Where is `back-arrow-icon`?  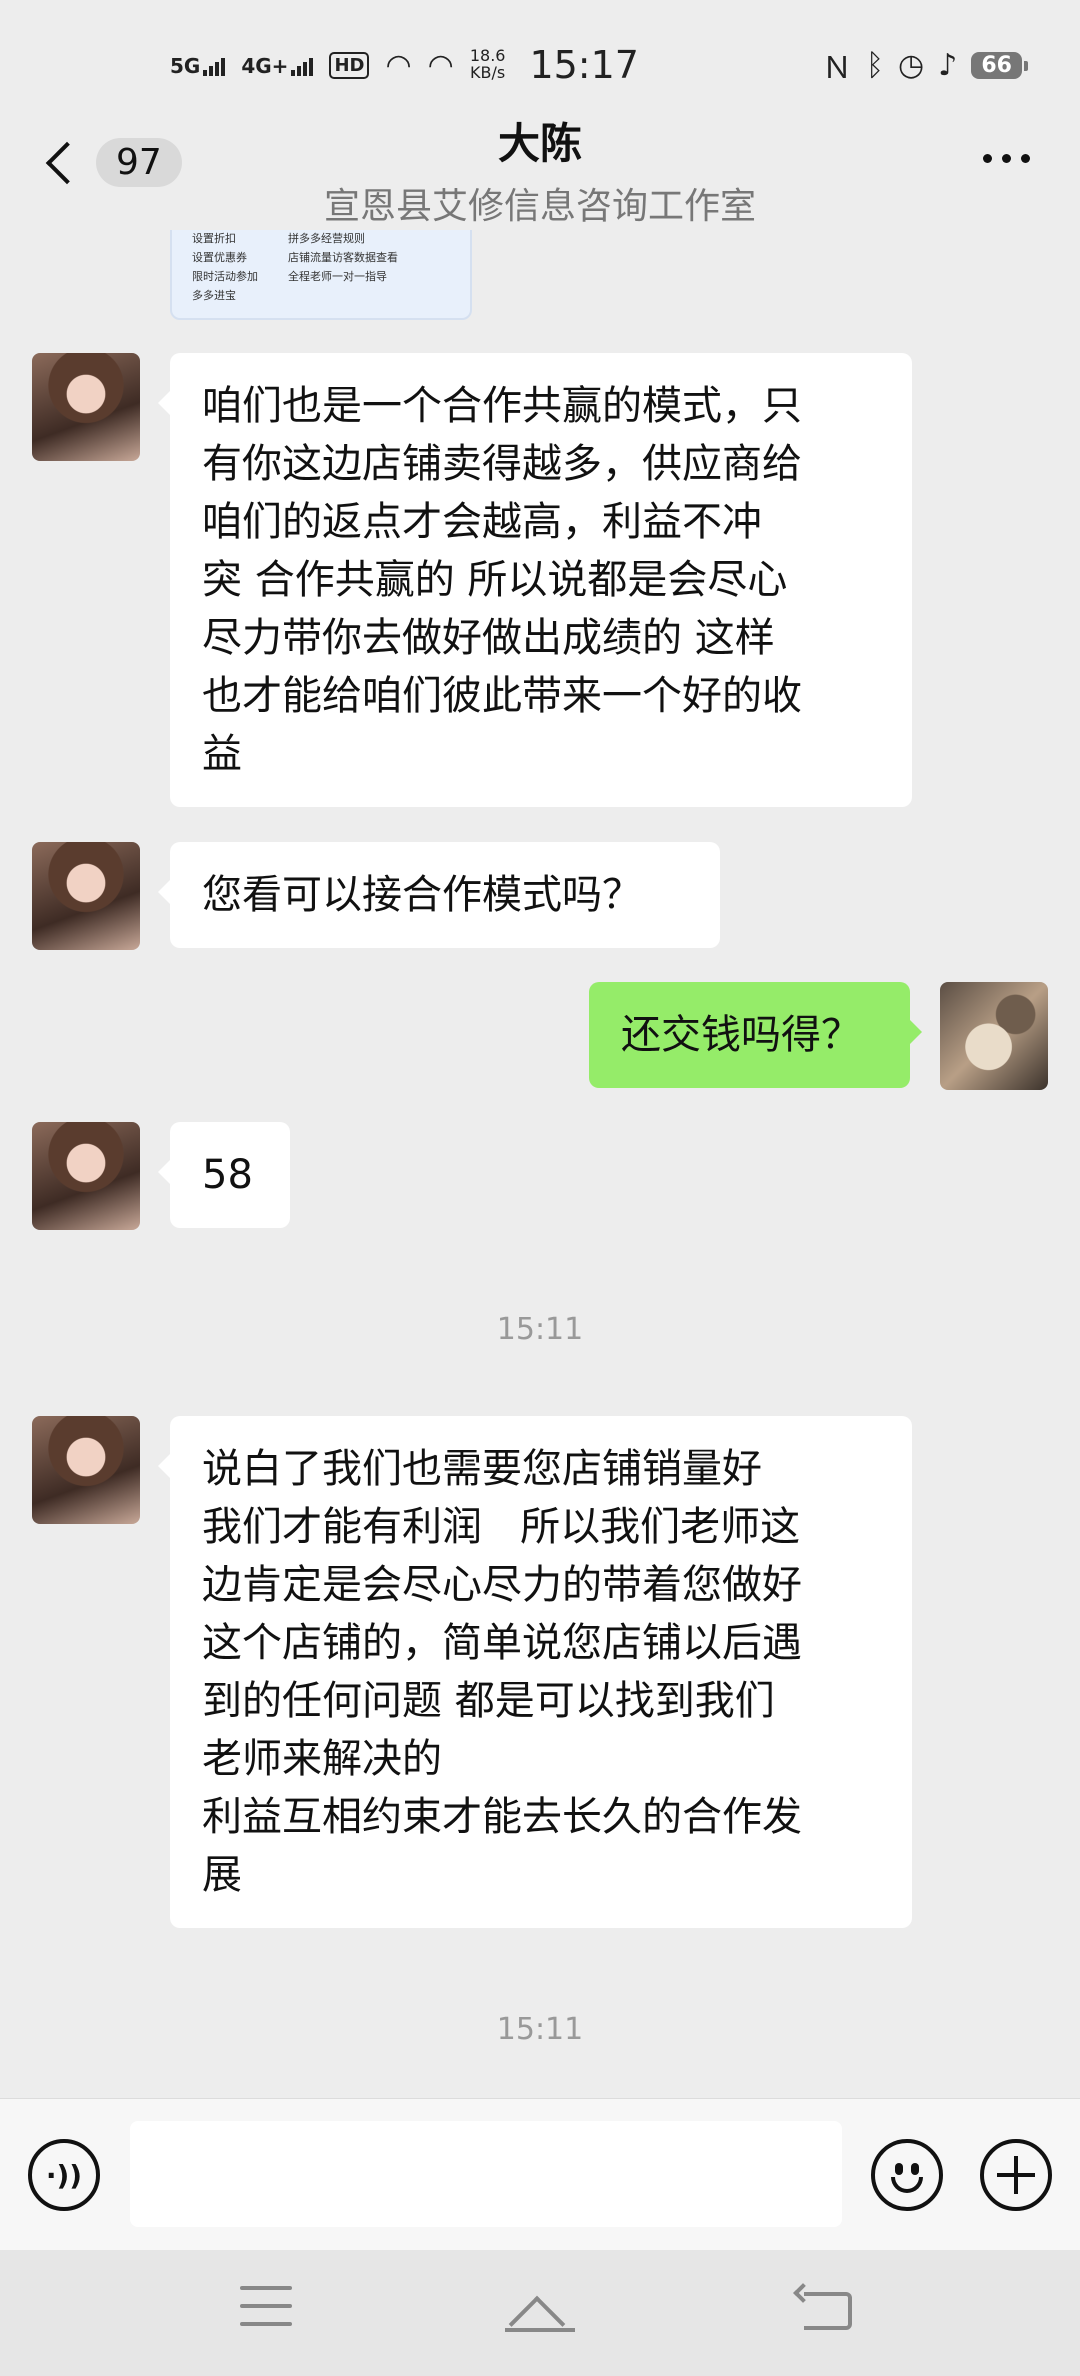
back-arrow-icon is located at coordinates (828, 2311).